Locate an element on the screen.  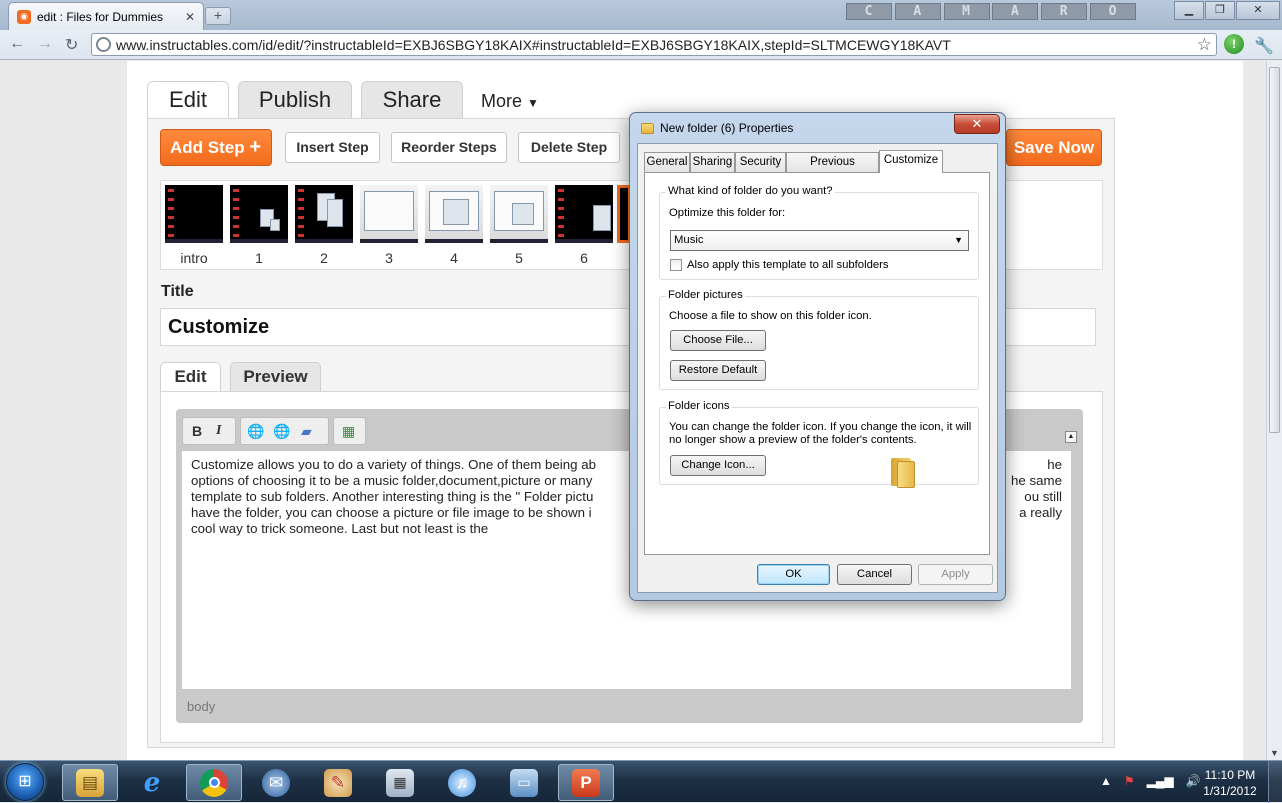
more-menu: More ▼ is located at coordinates (510, 101).